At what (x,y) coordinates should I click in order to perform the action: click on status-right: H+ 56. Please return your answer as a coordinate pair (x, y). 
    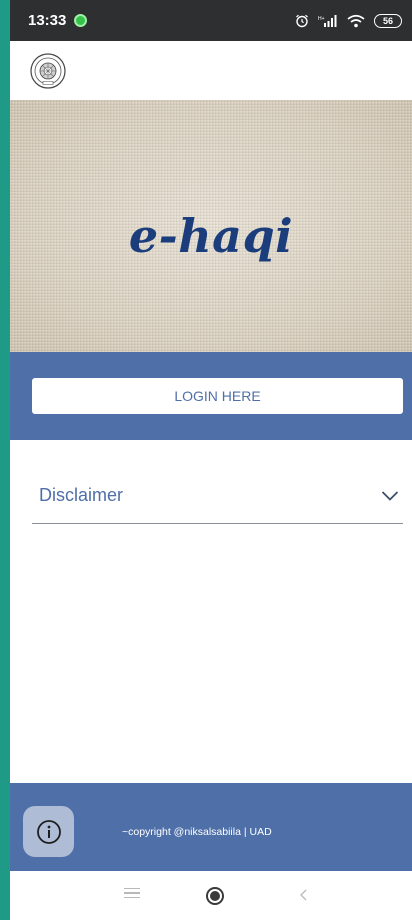
    Looking at the image, I should click on (348, 20).